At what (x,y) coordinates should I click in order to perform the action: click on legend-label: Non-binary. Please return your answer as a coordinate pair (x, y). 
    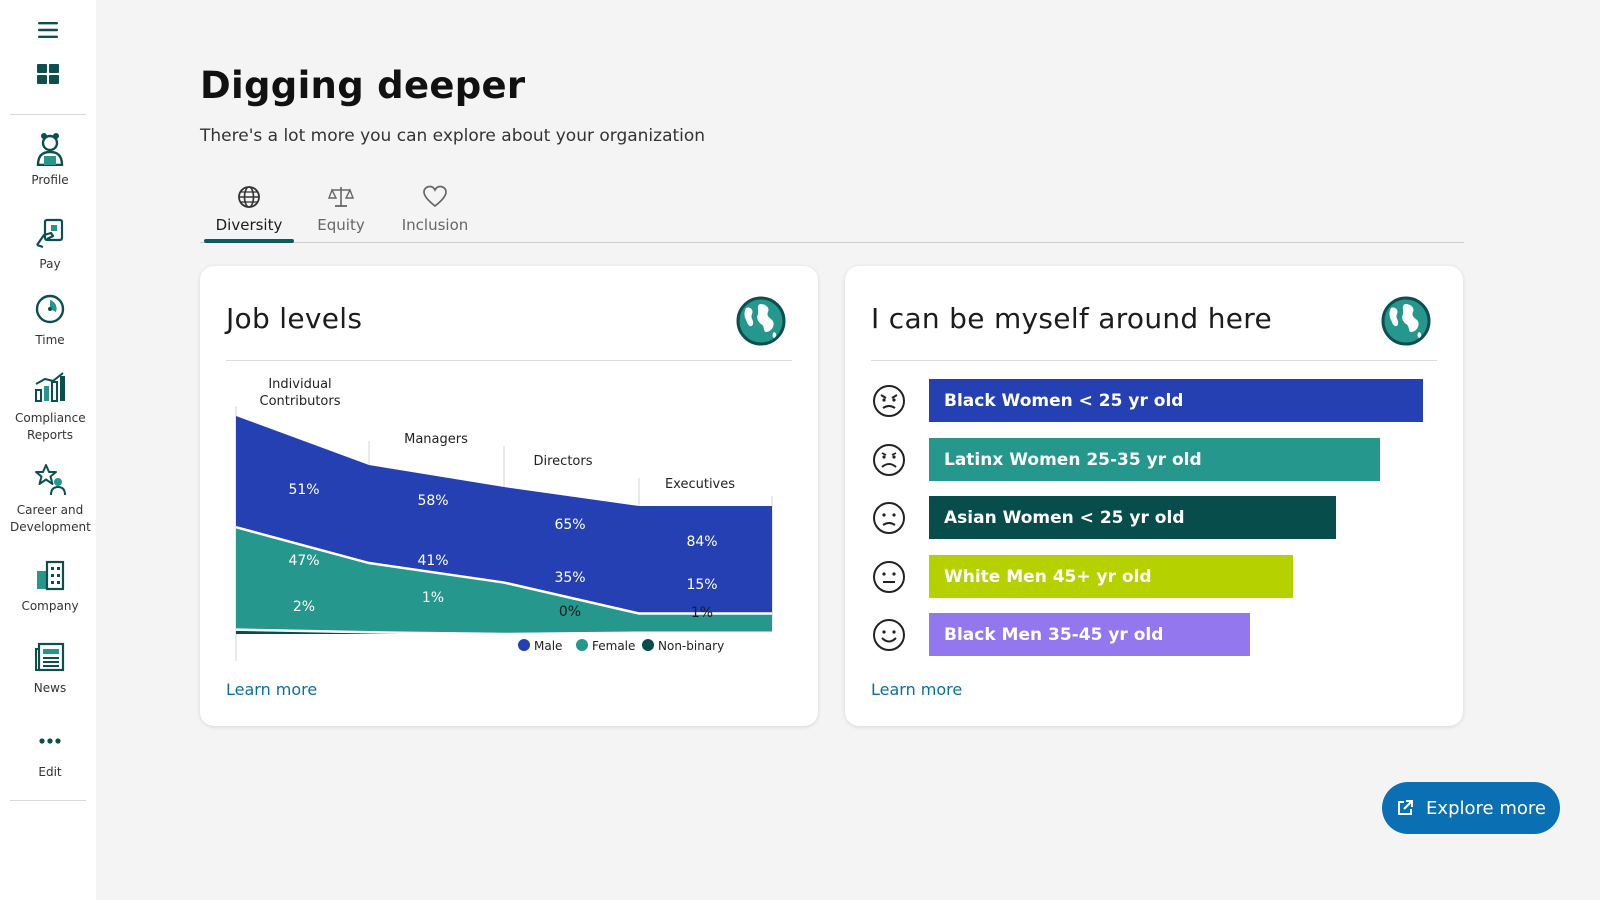
    Looking at the image, I should click on (691, 646).